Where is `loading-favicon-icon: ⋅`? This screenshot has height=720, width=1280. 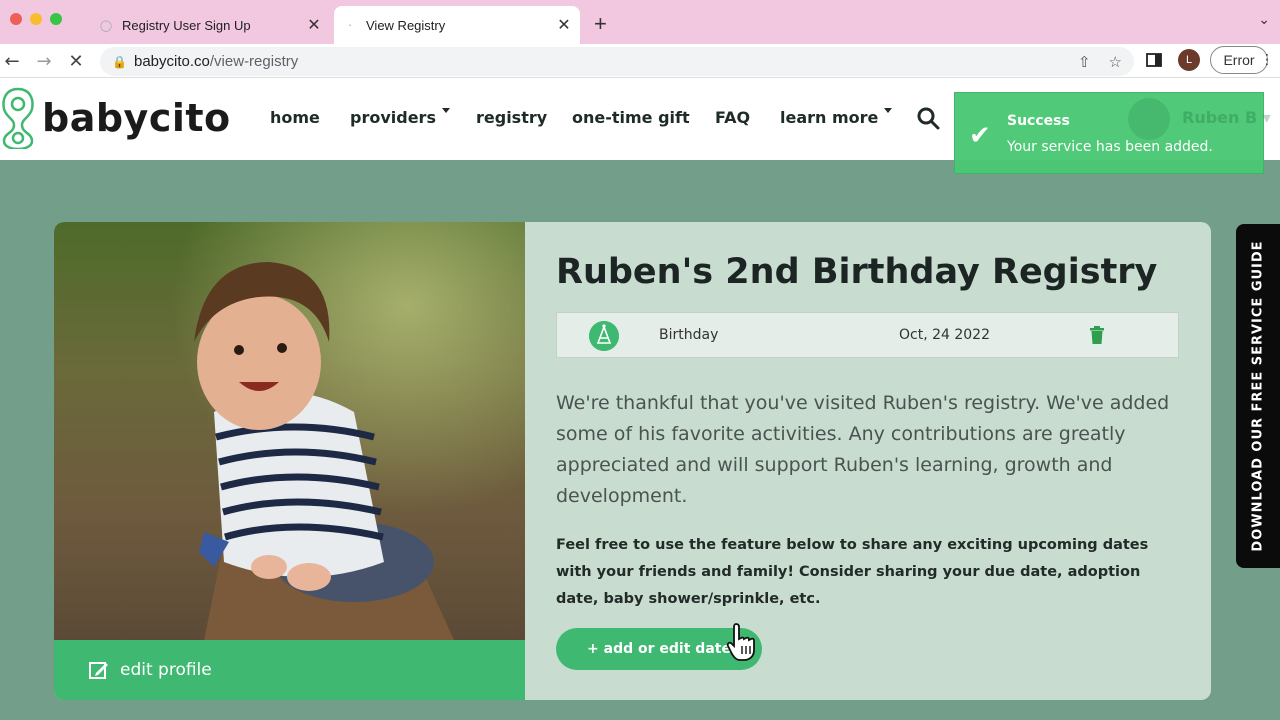 loading-favicon-icon: ⋅ is located at coordinates (350, 25).